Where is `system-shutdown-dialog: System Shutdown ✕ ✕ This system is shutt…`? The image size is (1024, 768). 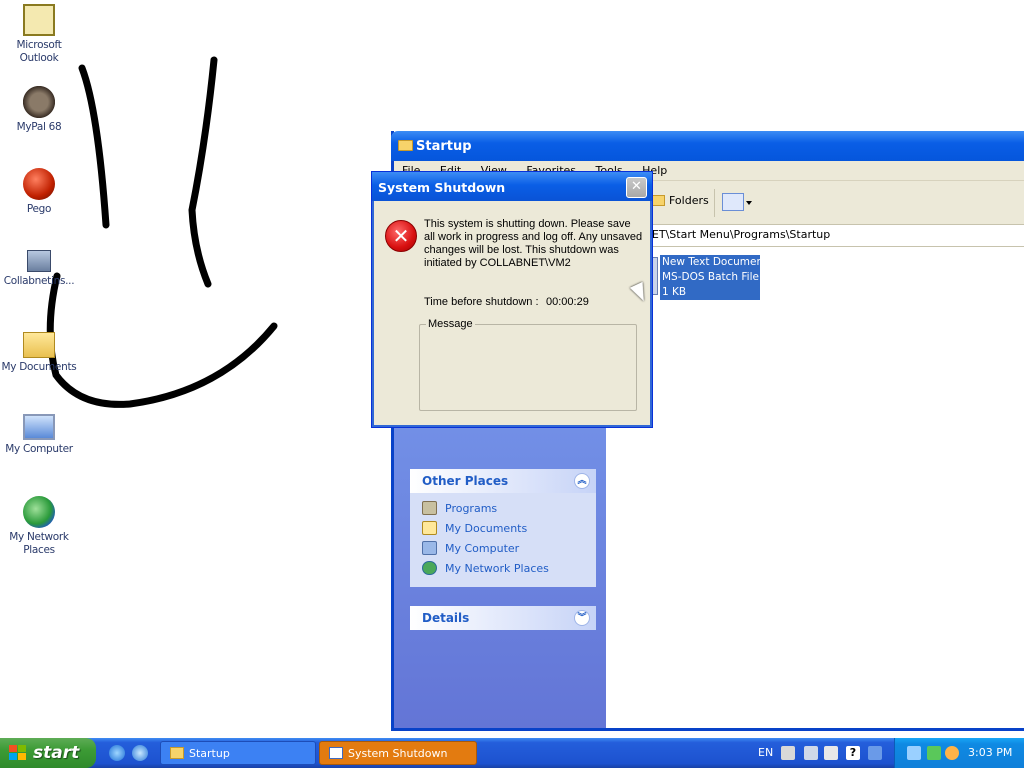 system-shutdown-dialog: System Shutdown ✕ ✕ This system is shutt… is located at coordinates (512, 299).